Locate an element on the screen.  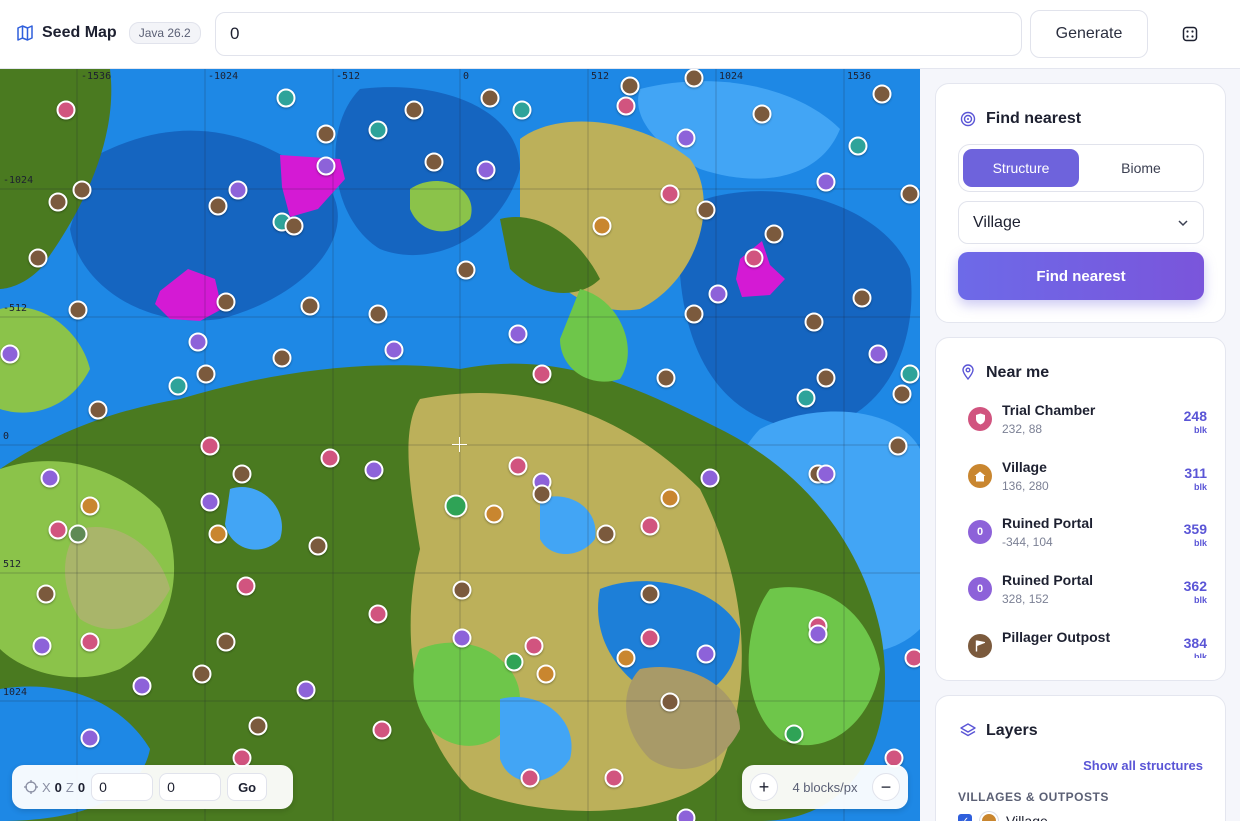
list-item: Village 136, 280 311 blk is located at coordinates (1081, 481).